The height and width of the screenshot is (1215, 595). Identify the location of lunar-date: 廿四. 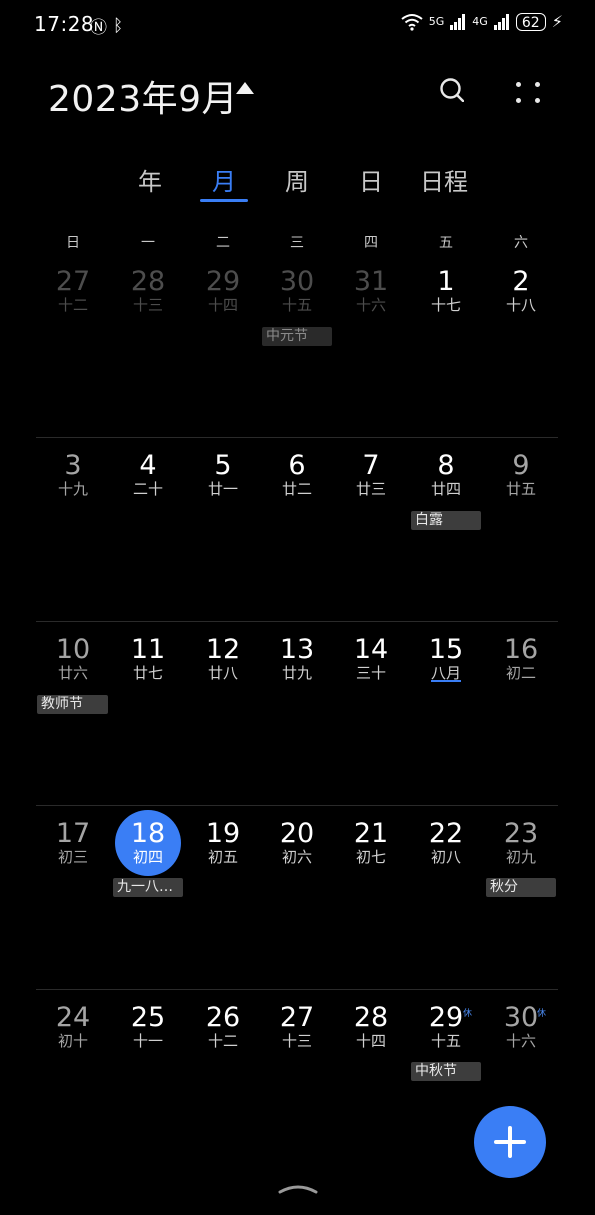
(445, 489).